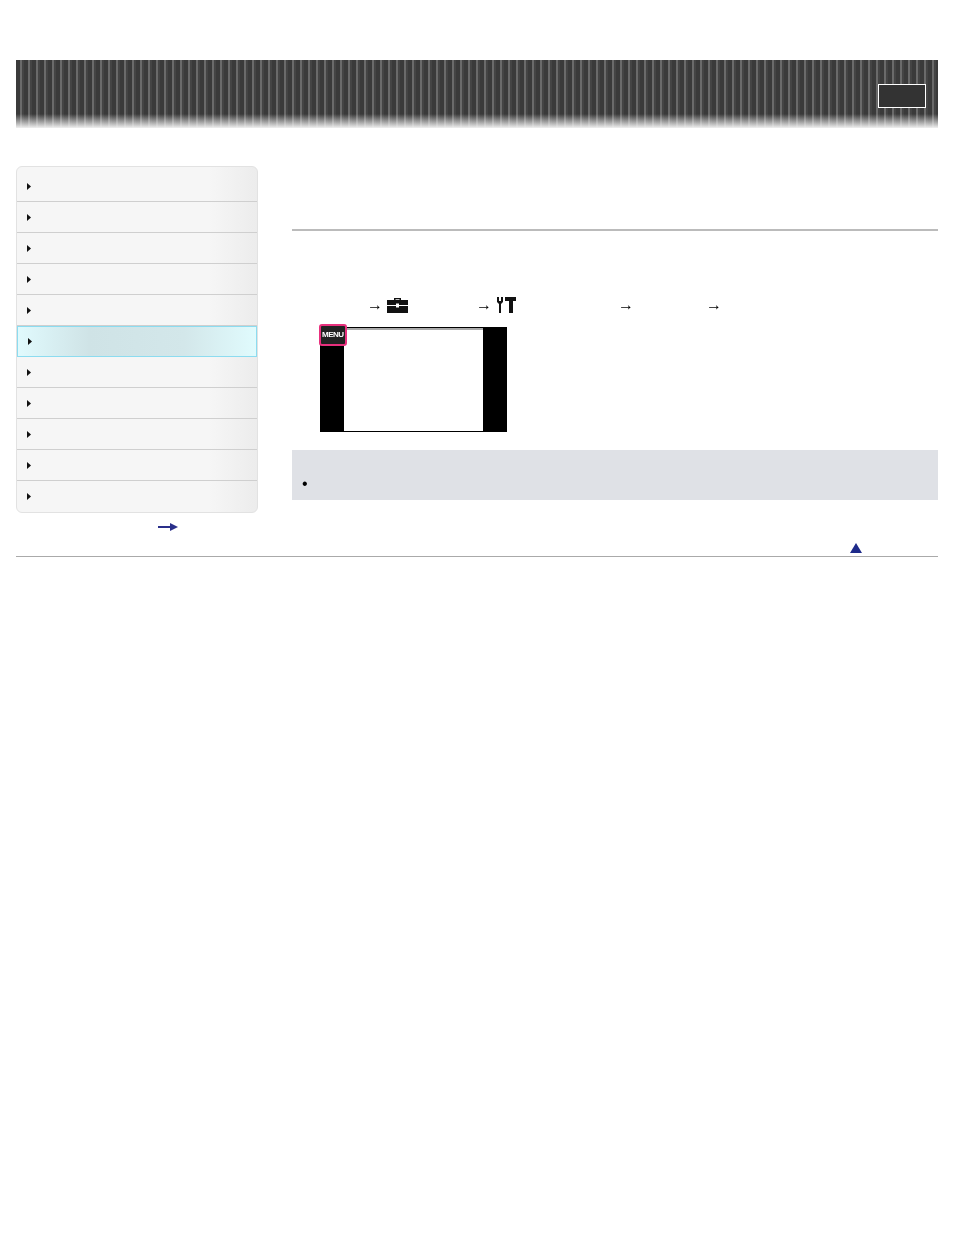  I want to click on toolbox-icon, so click(397, 305).